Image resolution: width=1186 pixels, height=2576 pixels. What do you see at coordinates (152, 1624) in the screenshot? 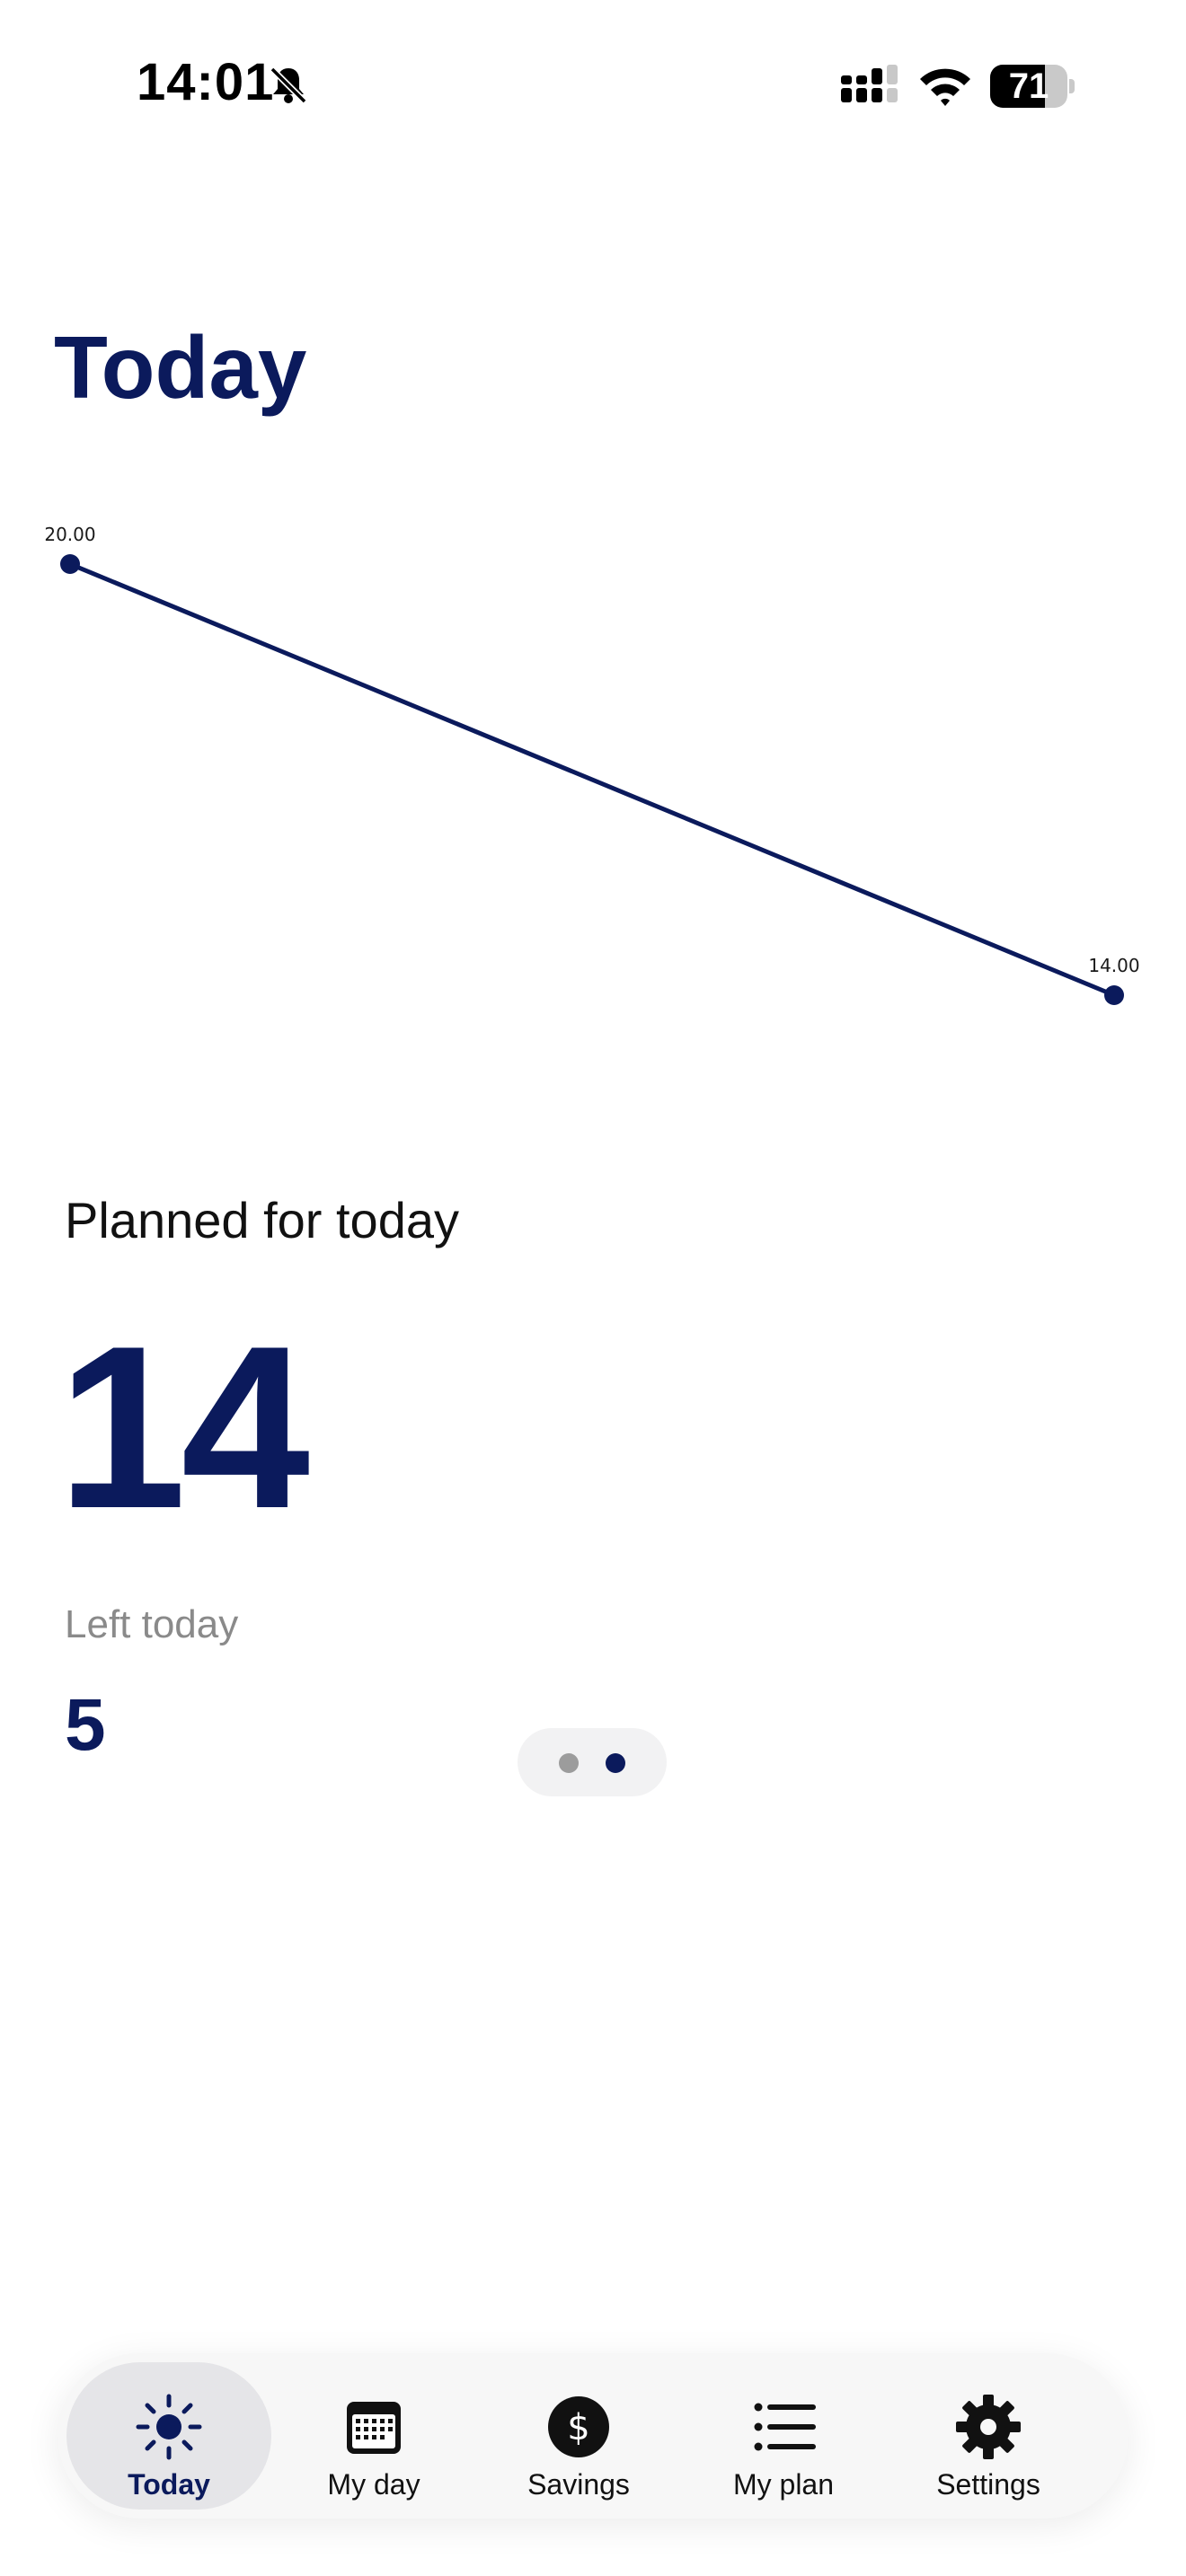
I see `left-today-label: Left today` at bounding box center [152, 1624].